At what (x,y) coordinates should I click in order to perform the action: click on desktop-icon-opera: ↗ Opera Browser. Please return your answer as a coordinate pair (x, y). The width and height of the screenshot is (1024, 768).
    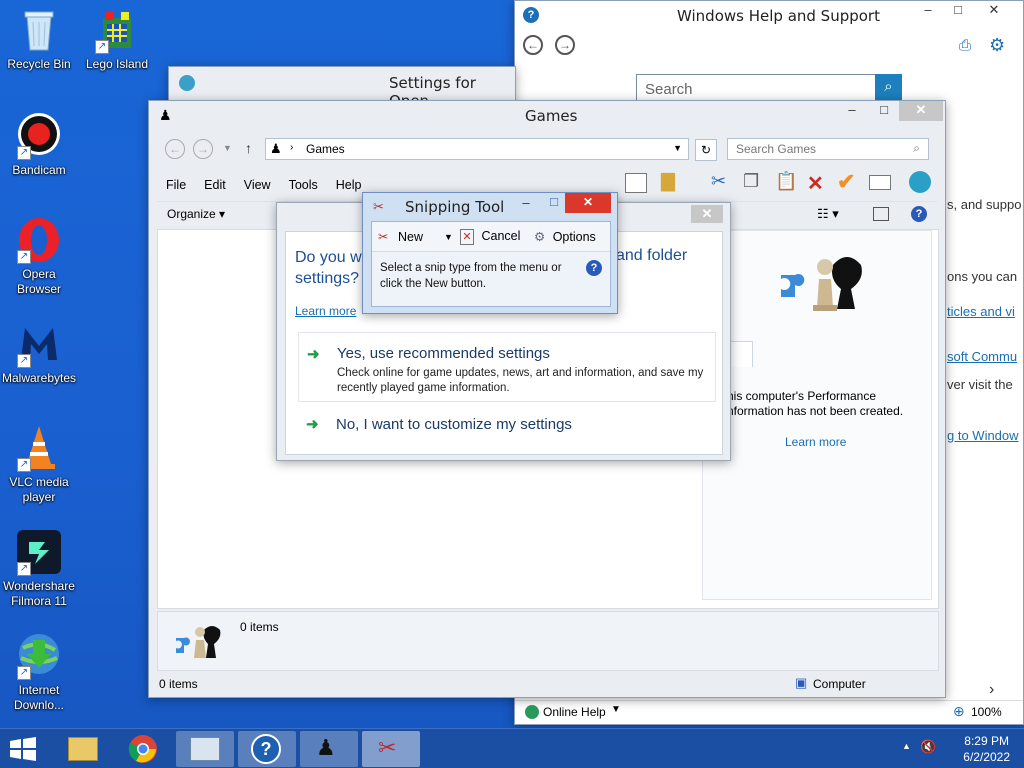
    Looking at the image, I should click on (39, 256).